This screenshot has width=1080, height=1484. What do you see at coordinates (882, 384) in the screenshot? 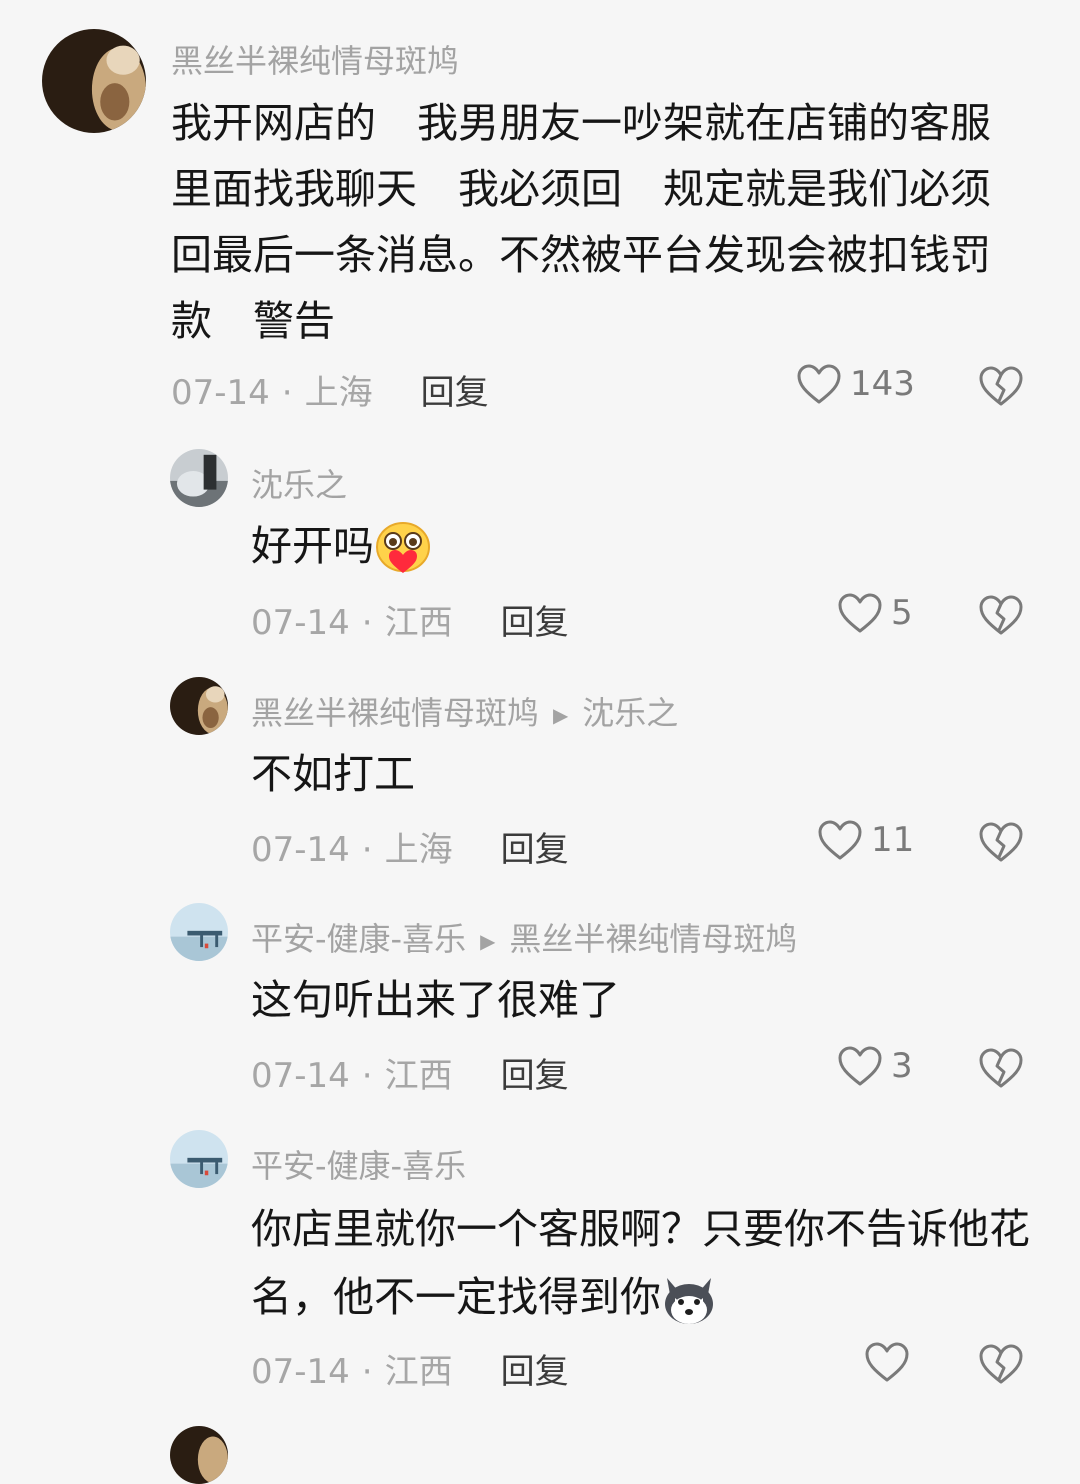
I see `like-count: 143` at bounding box center [882, 384].